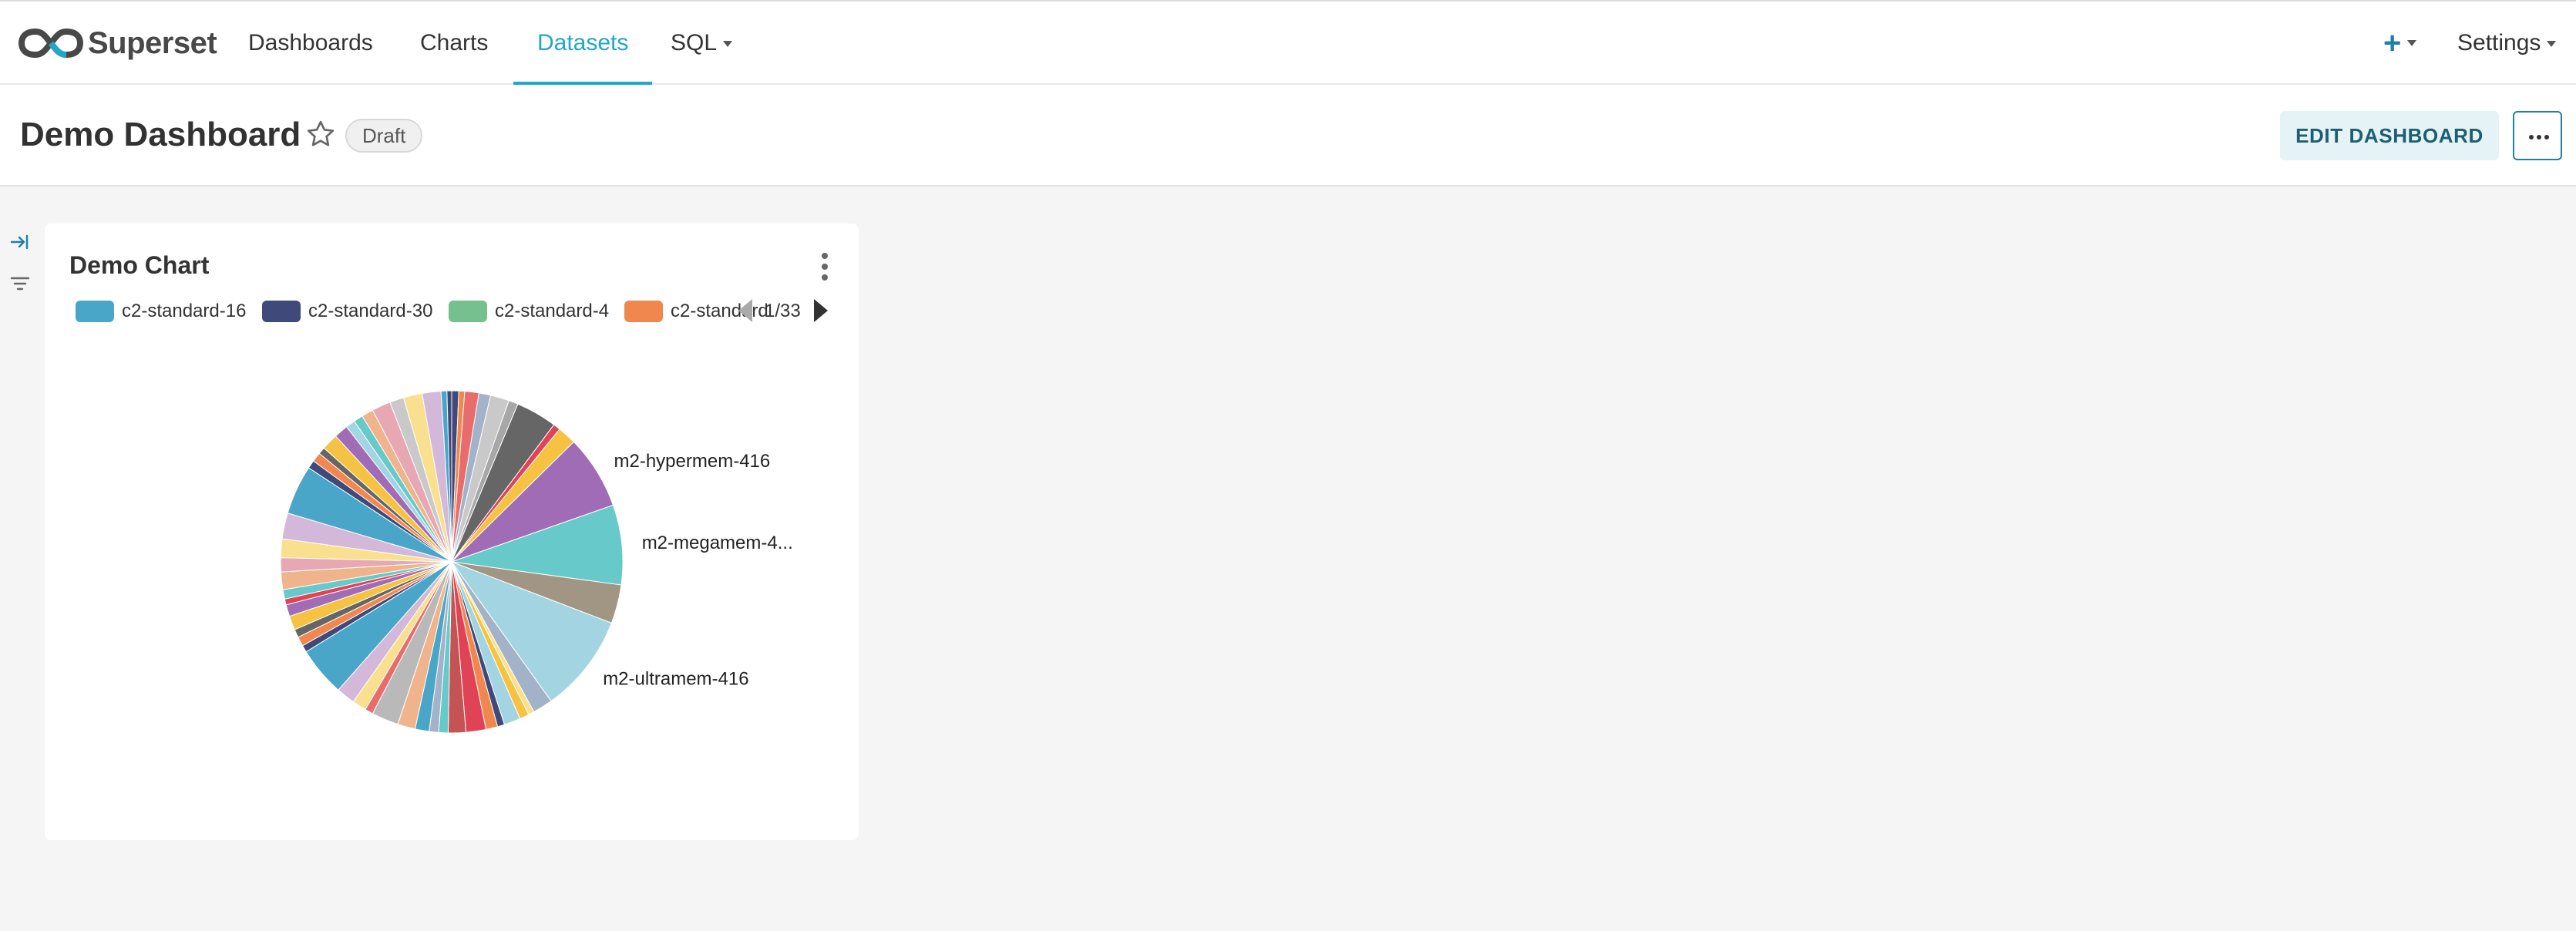 The width and height of the screenshot is (2576, 931). I want to click on legend-item: c2-standard-30, so click(347, 311).